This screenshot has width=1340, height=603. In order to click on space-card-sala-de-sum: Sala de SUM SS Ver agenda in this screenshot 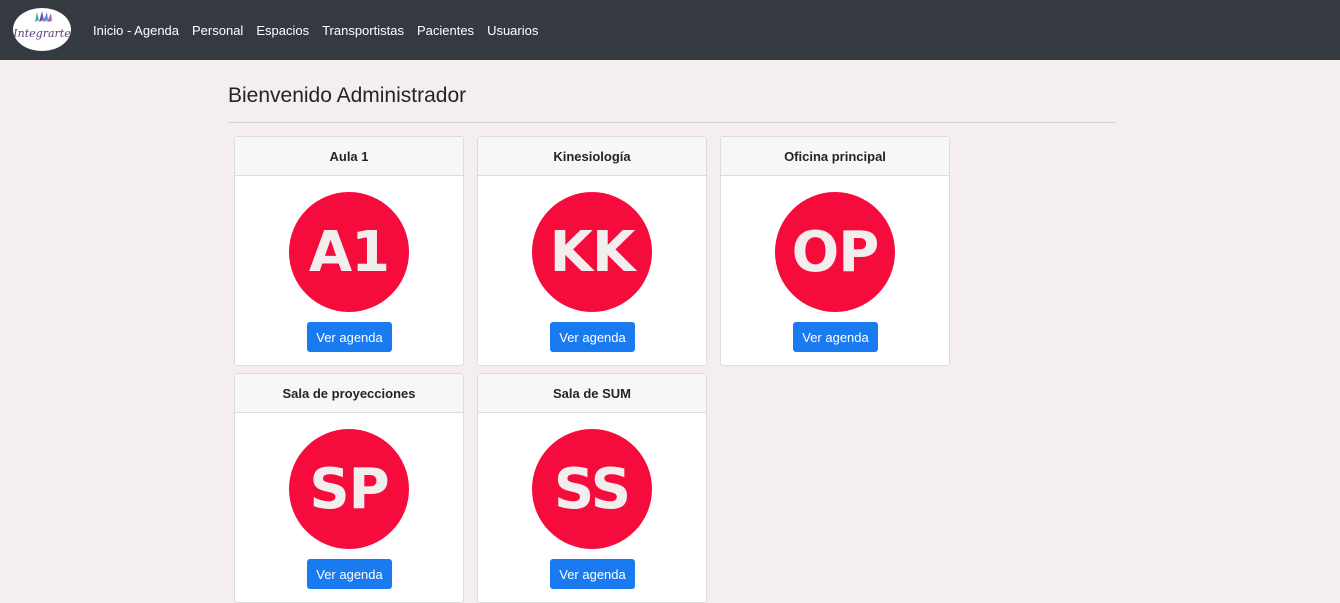, I will do `click(592, 488)`.